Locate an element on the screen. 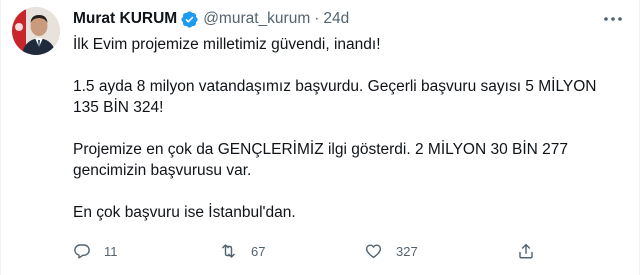 The width and height of the screenshot is (640, 275). like-button: 327 is located at coordinates (391, 251).